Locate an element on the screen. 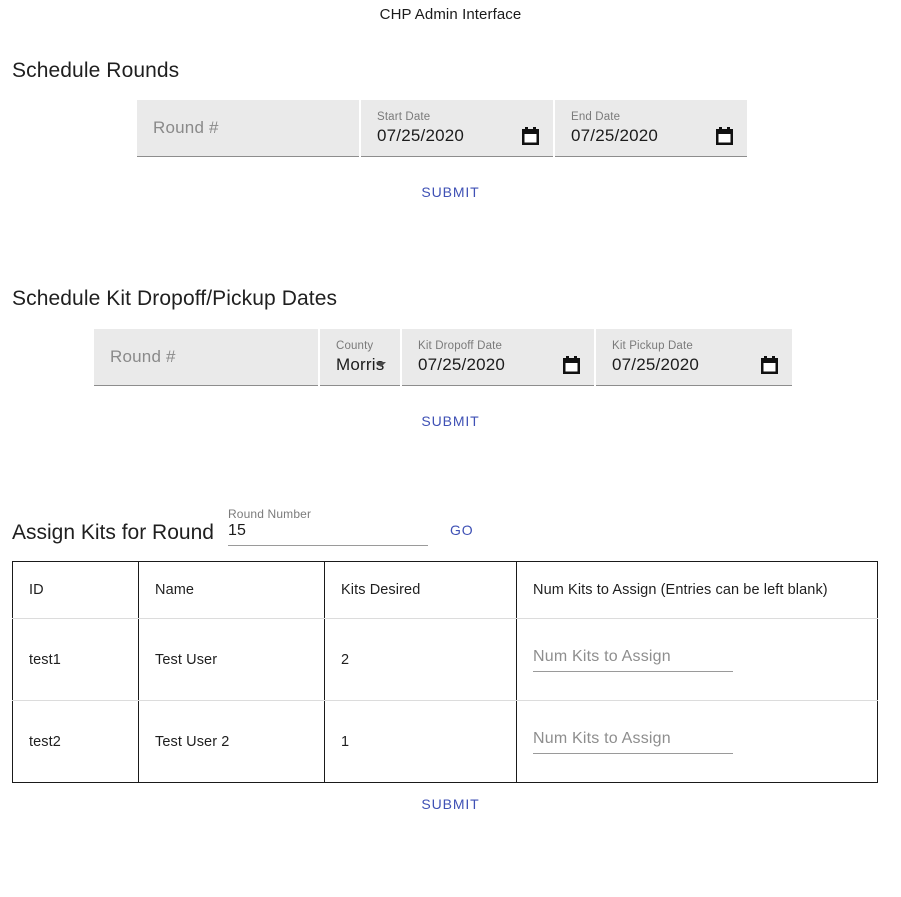 Image resolution: width=901 pixels, height=897 pixels. cell-id: test1 is located at coordinates (75, 659).